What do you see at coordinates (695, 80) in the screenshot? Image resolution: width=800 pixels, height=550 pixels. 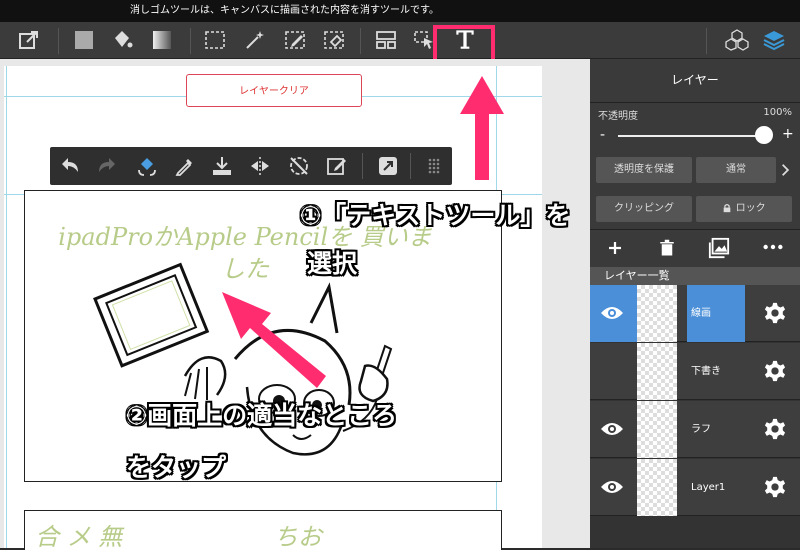 I see `layer-panel-title: レイヤー` at bounding box center [695, 80].